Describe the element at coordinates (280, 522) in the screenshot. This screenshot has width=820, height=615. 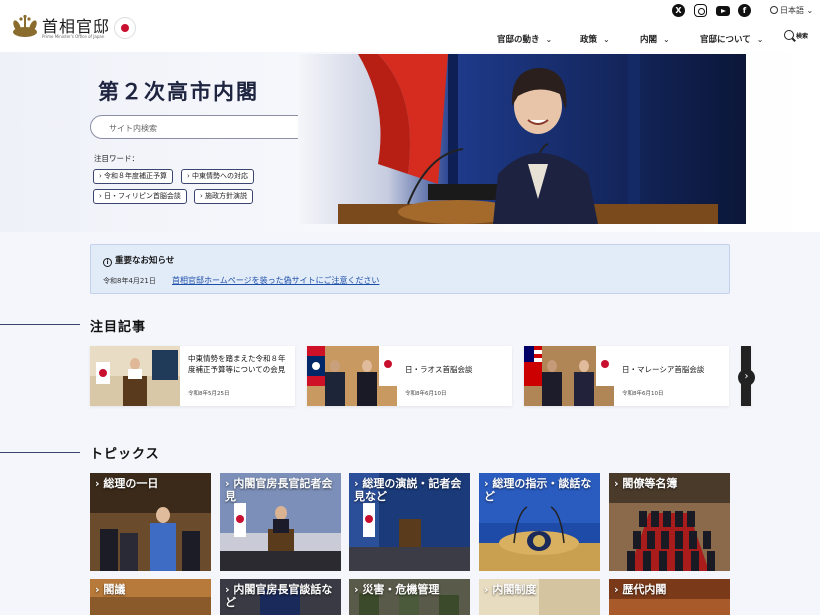
I see `topic-tile: › 内閣官房長官記者会見` at that location.